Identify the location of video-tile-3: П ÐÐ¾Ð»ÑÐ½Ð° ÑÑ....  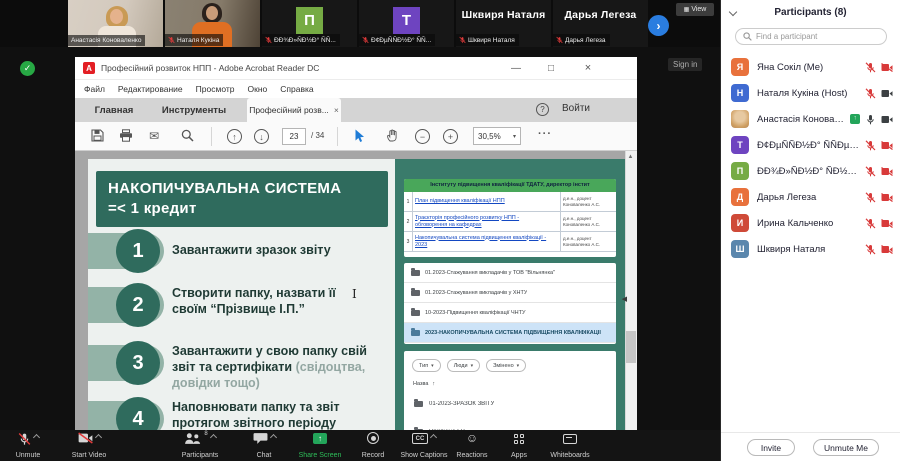
(309, 23).